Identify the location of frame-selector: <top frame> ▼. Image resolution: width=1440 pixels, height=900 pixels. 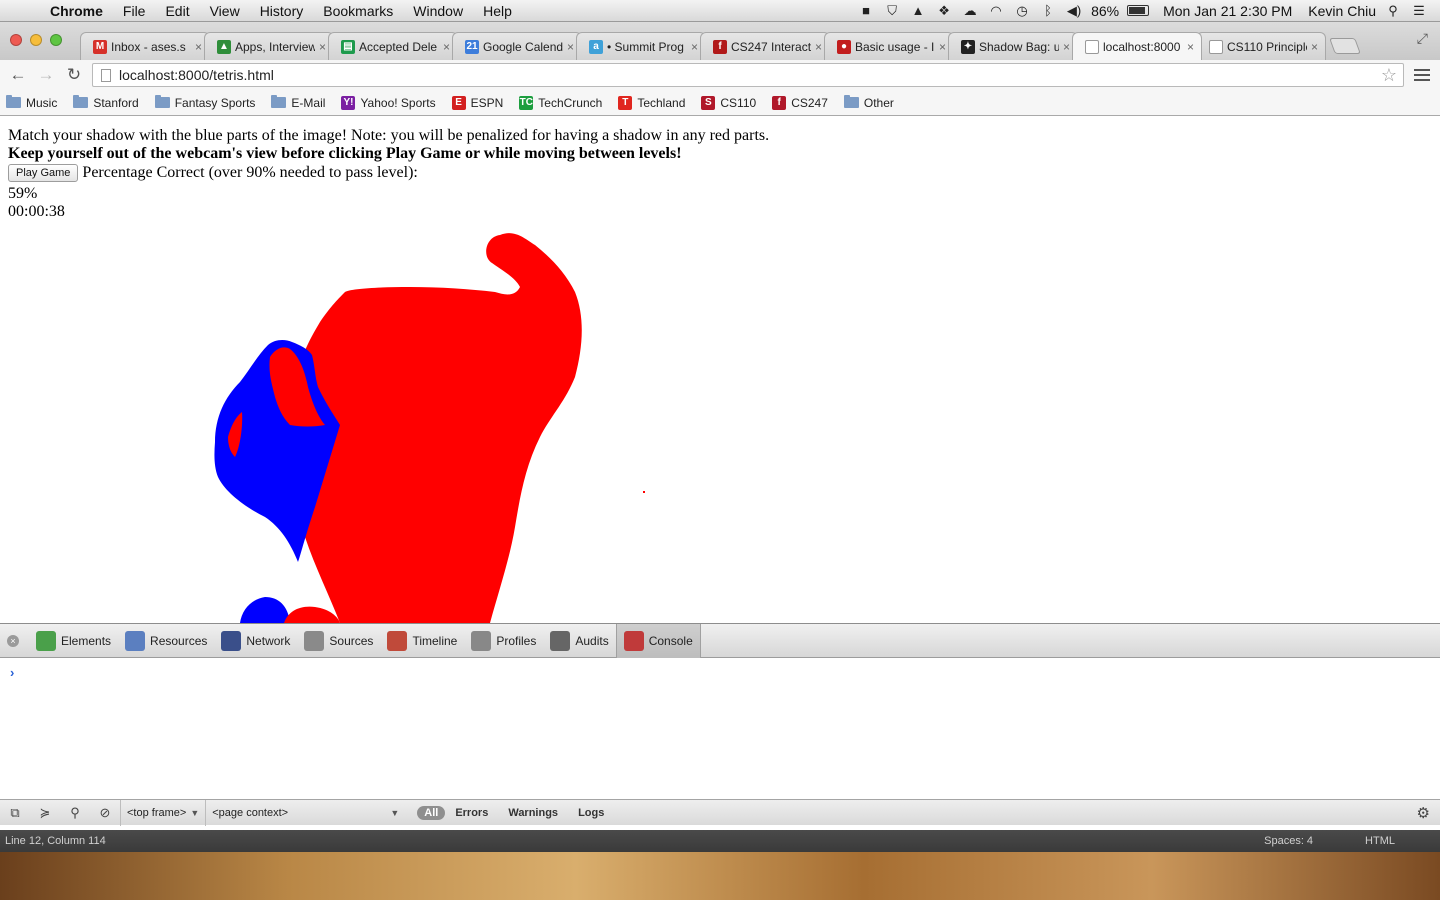
(162, 812).